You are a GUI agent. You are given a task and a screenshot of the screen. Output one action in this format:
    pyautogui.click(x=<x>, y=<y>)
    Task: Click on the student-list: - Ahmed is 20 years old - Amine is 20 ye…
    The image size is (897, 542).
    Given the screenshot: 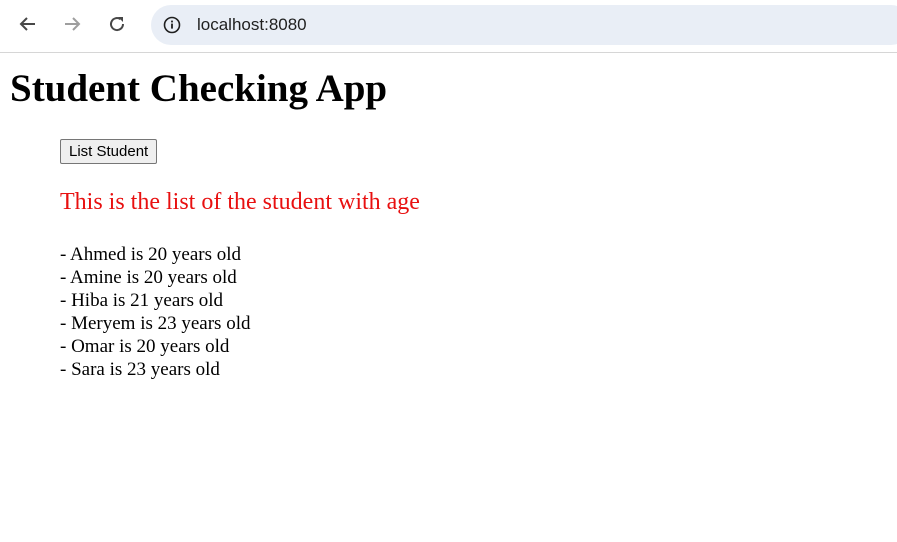 What is the action you would take?
    pyautogui.click(x=155, y=312)
    